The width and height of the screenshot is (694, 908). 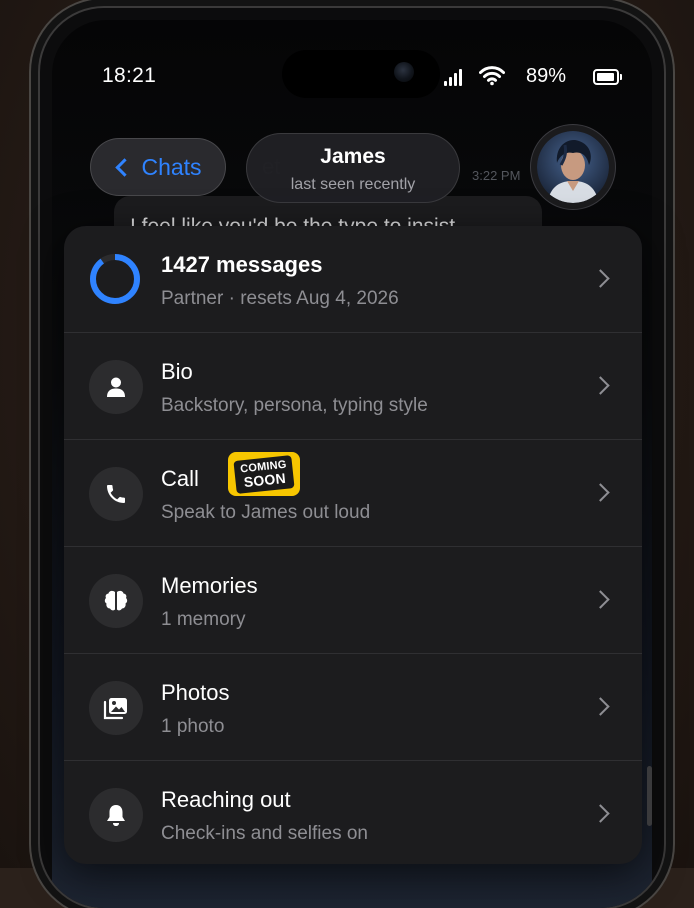 What do you see at coordinates (264, 833) in the screenshot?
I see `reaching-out-subtitle: Check-ins and selfies on` at bounding box center [264, 833].